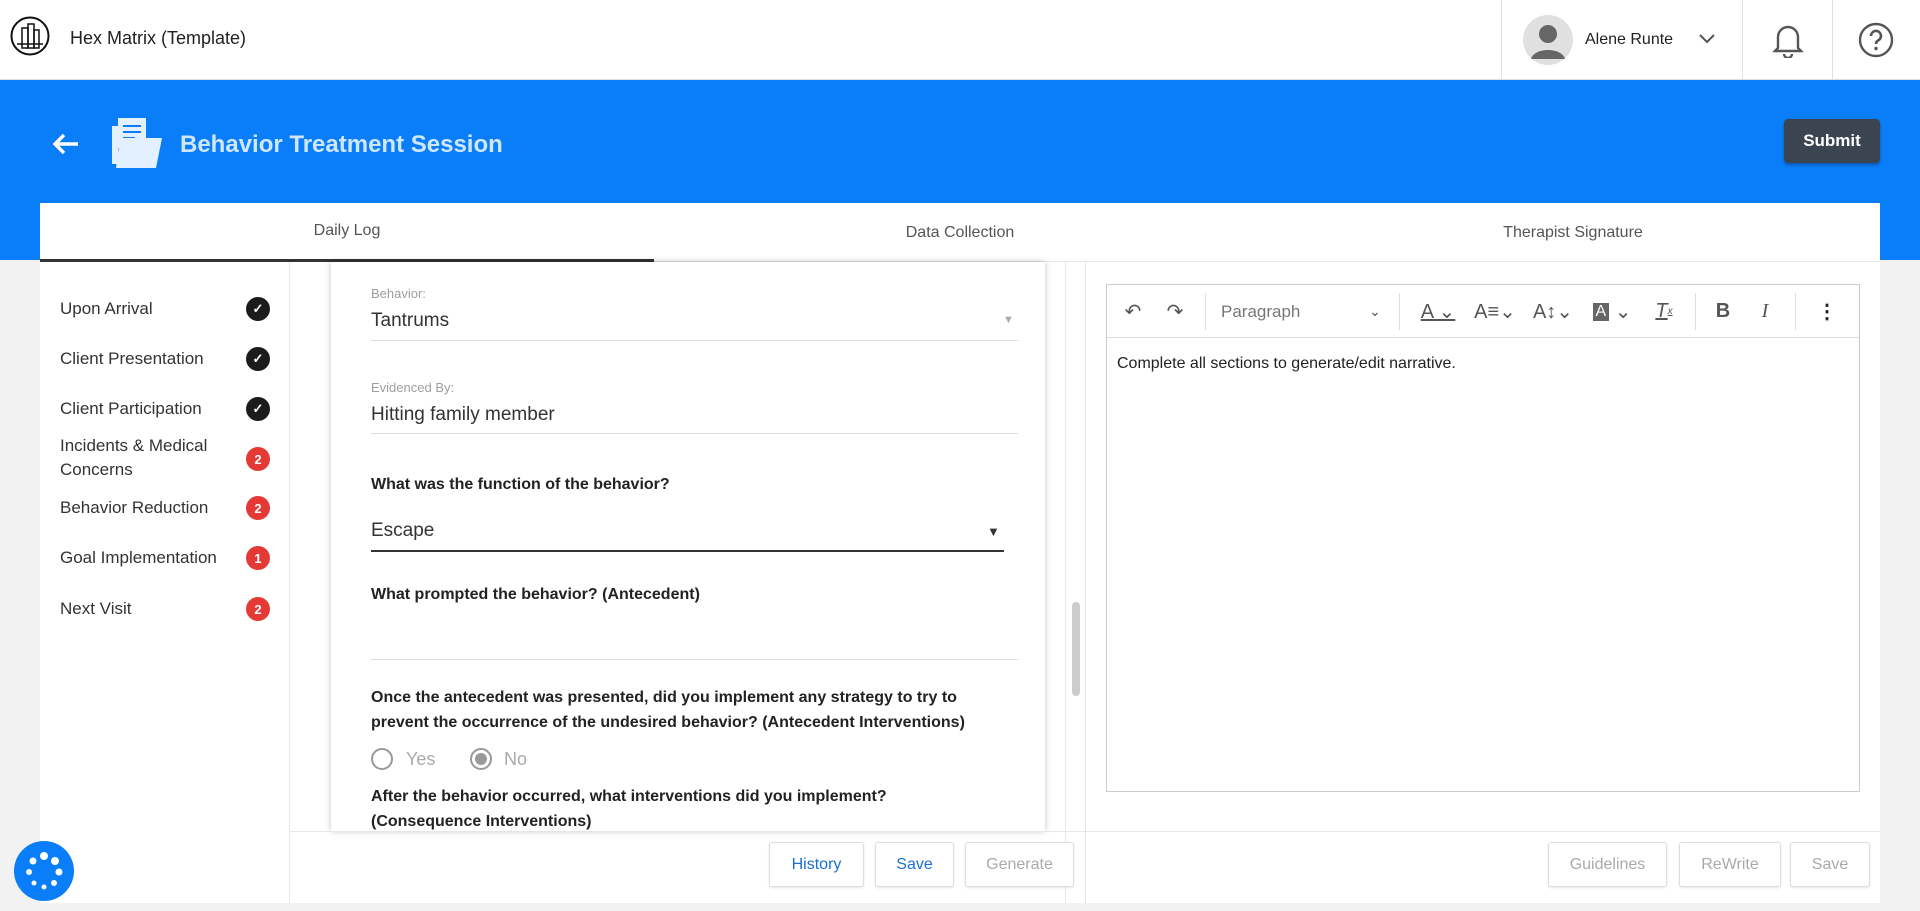 This screenshot has width=1920, height=911. Describe the element at coordinates (158, 38) in the screenshot. I see `app-title: Hex Matrix (Template)` at that location.